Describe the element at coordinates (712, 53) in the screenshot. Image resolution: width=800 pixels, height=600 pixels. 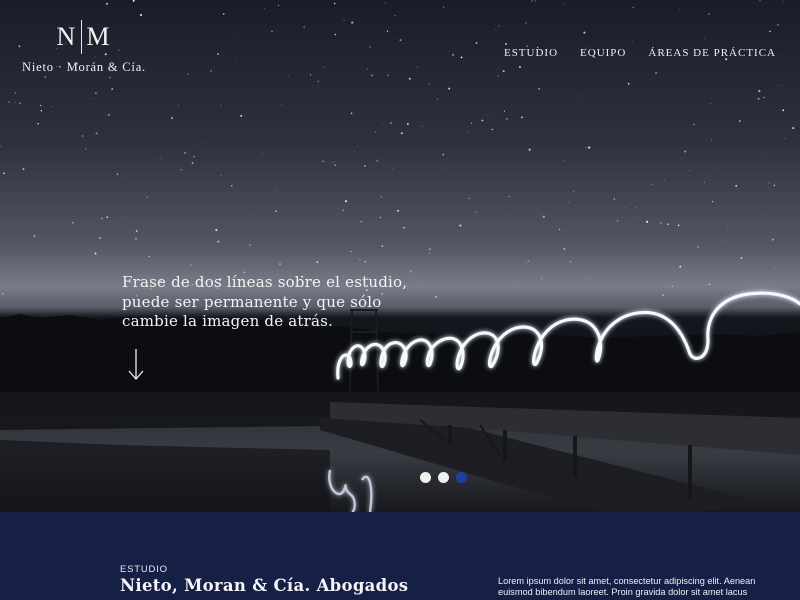
I see `nav-item-areas-de-practica: ÁREAS DE PRÁCTICA` at that location.